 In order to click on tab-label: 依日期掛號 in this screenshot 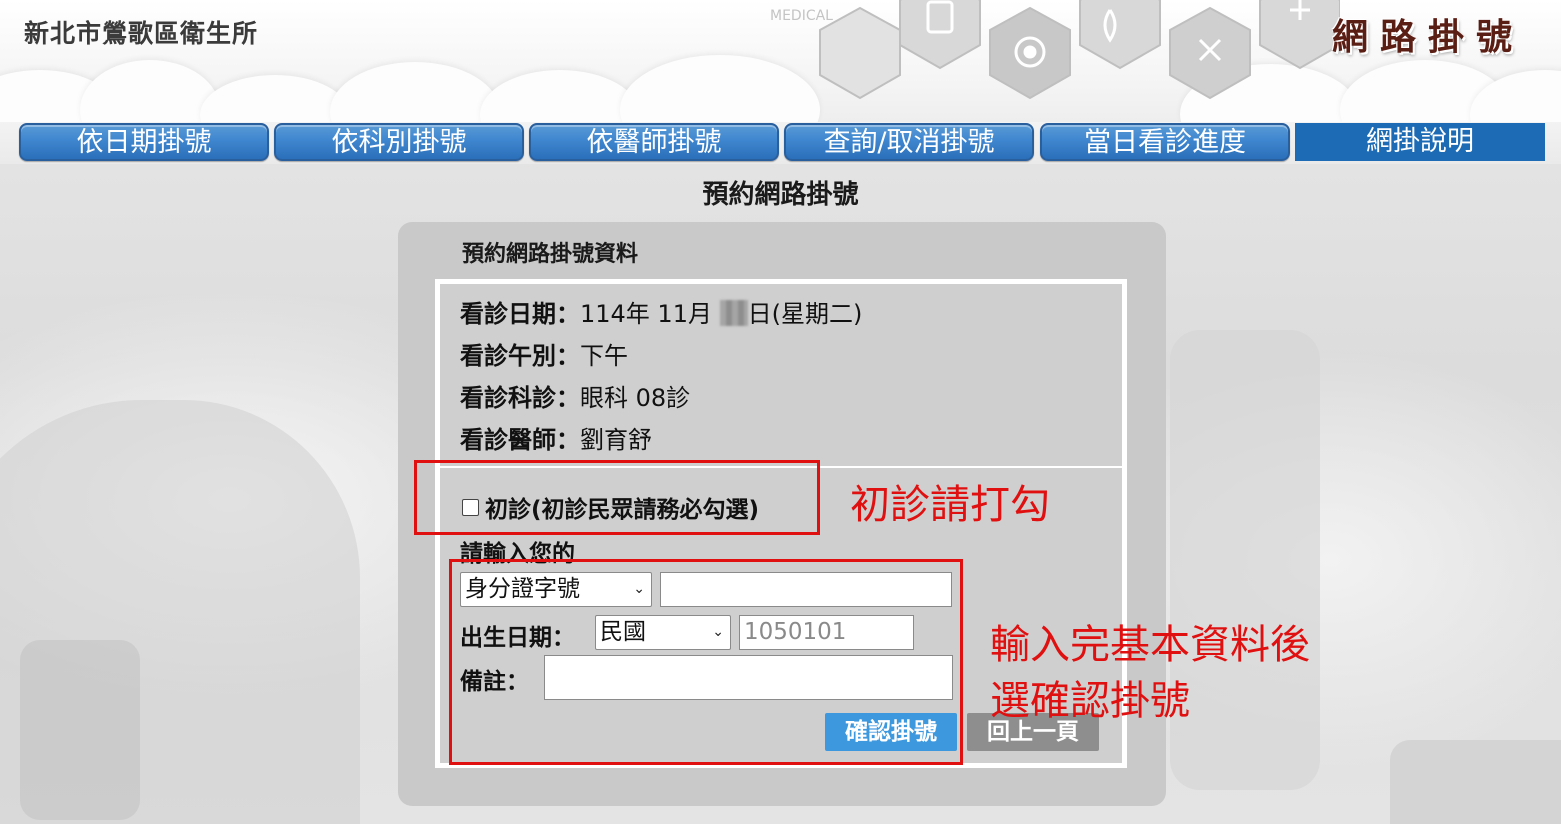, I will do `click(144, 142)`.